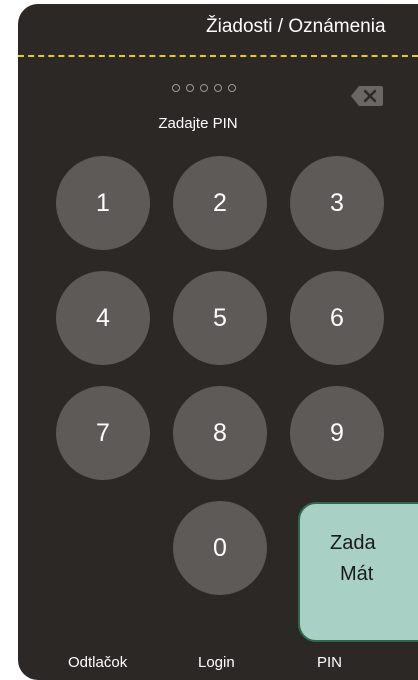 This screenshot has height=680, width=418. I want to click on pin-prompt: Zadajte PIN, so click(198, 123).